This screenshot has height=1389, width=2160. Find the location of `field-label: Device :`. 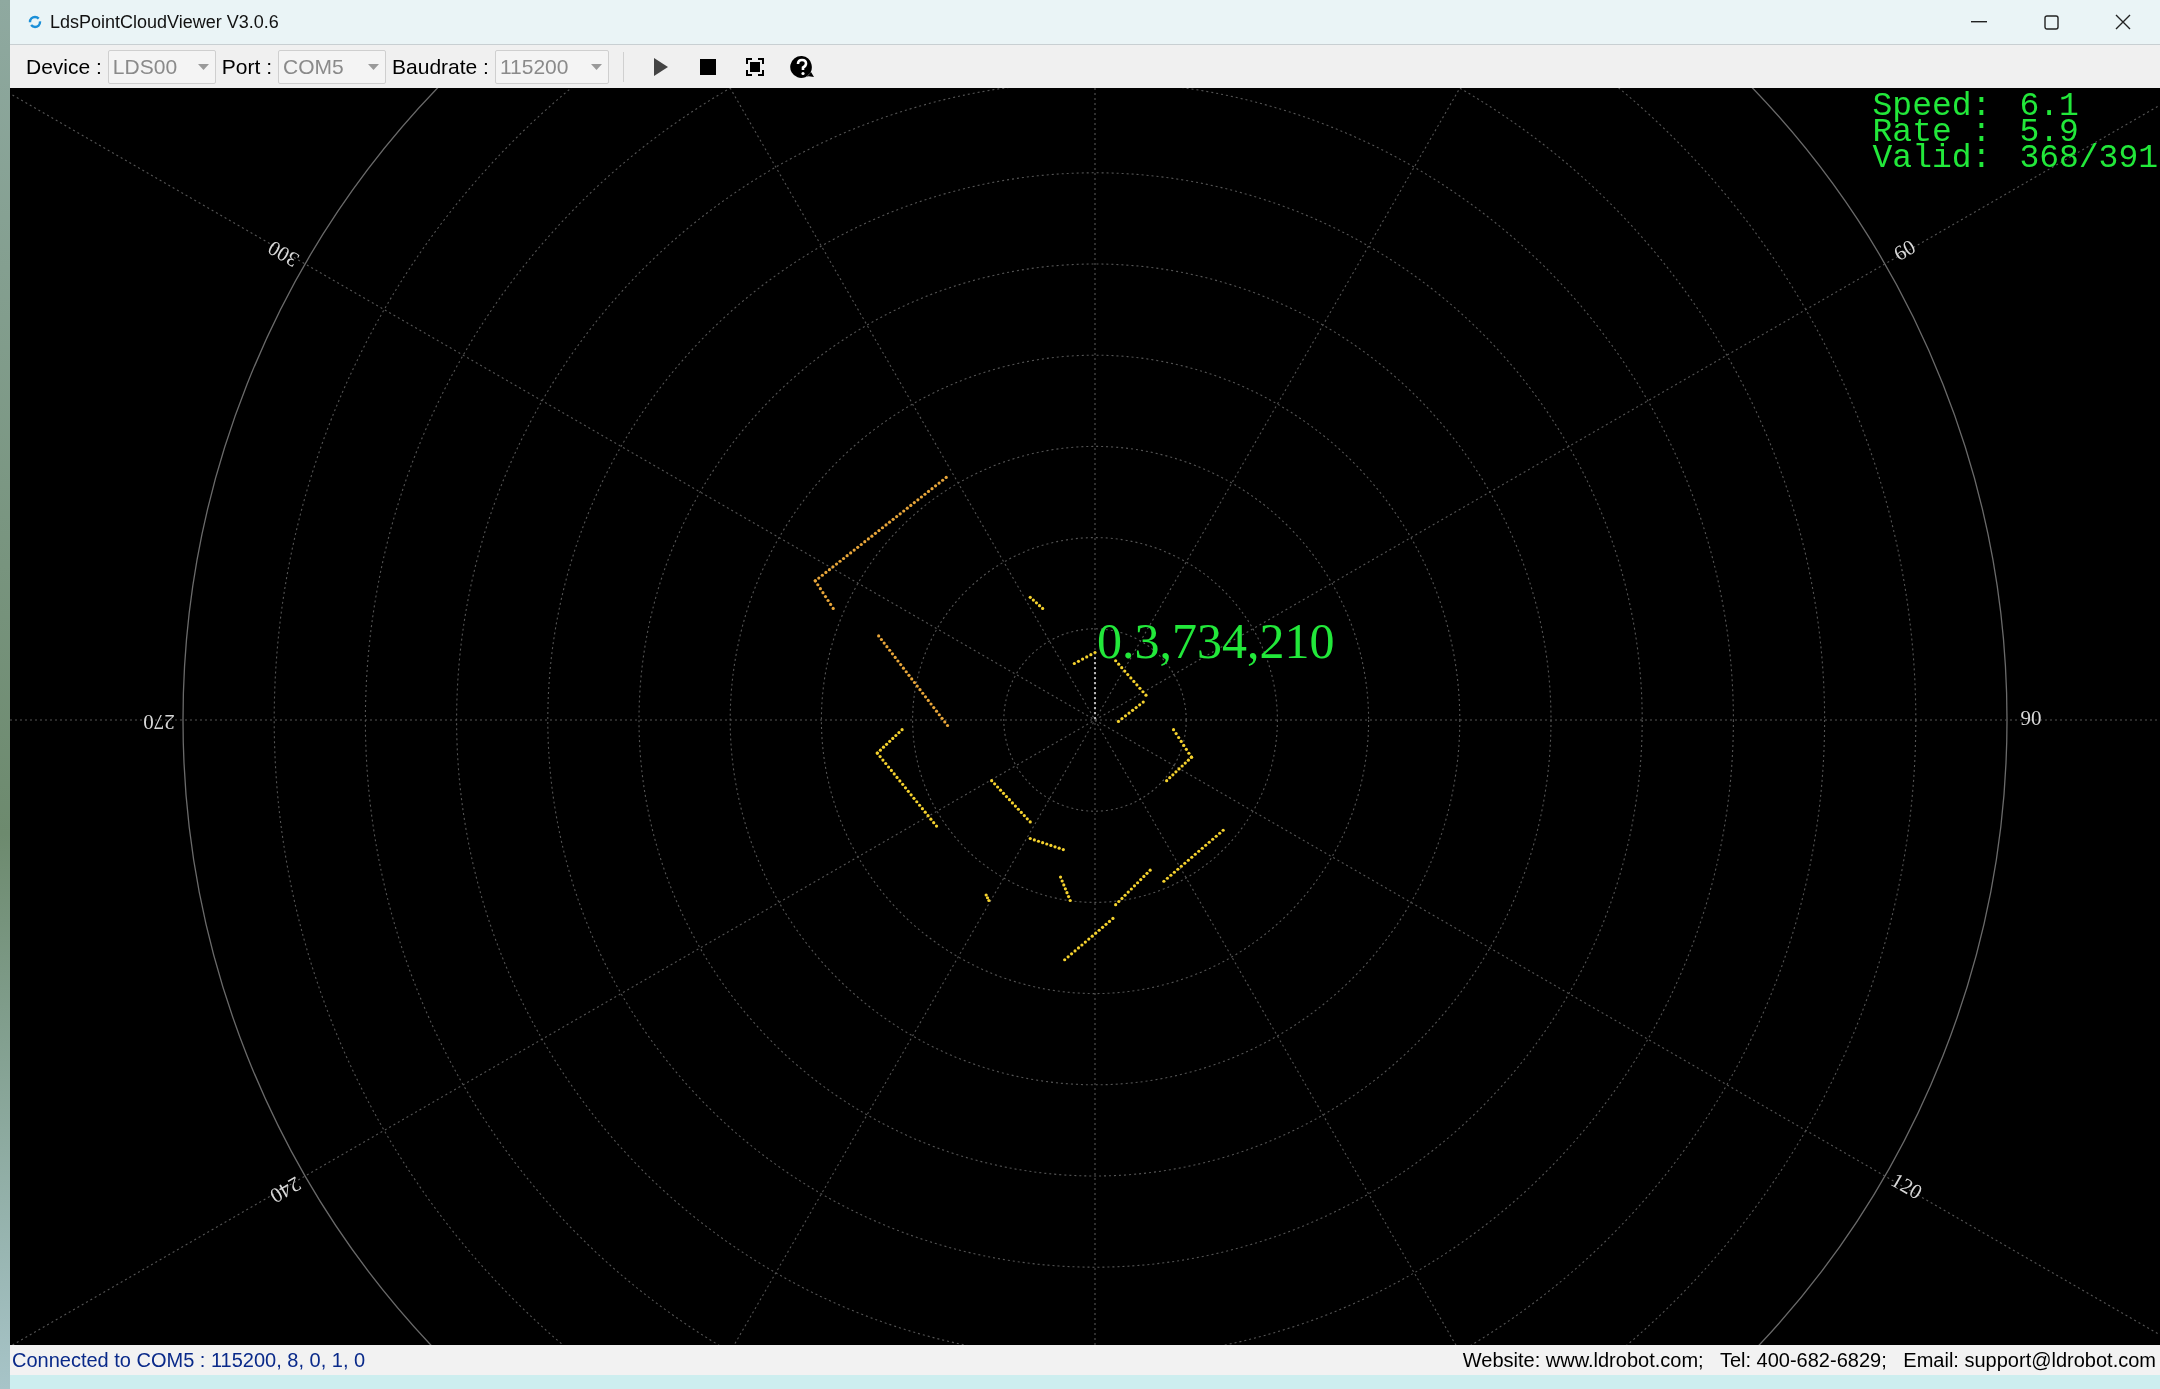

field-label: Device : is located at coordinates (64, 66).